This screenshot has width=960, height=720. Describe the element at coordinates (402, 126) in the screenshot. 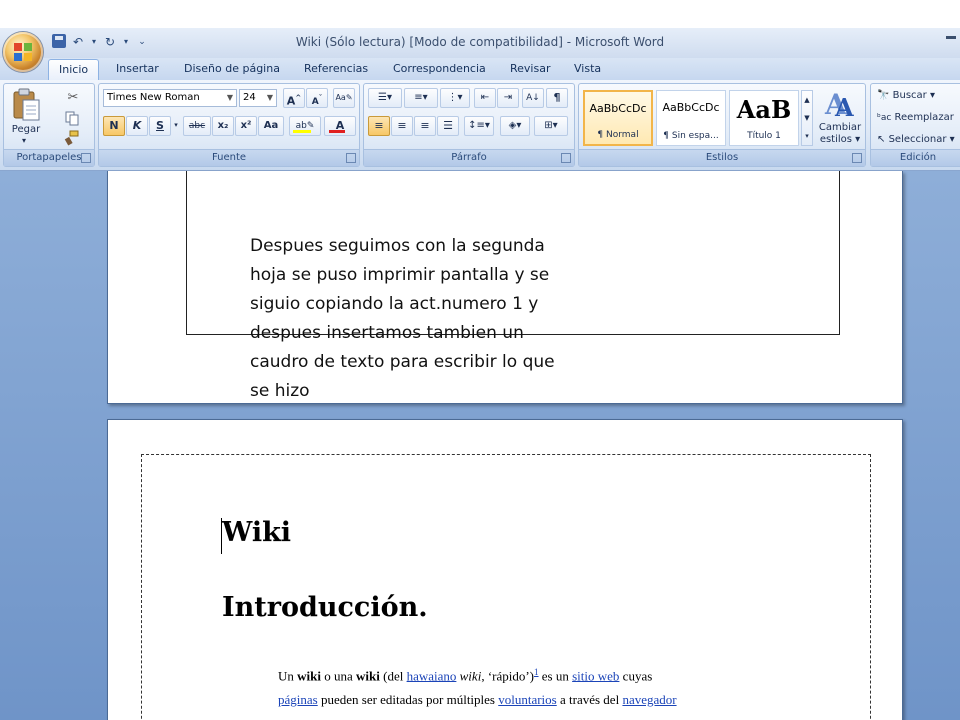

I see `align-center-icon: ≡` at that location.